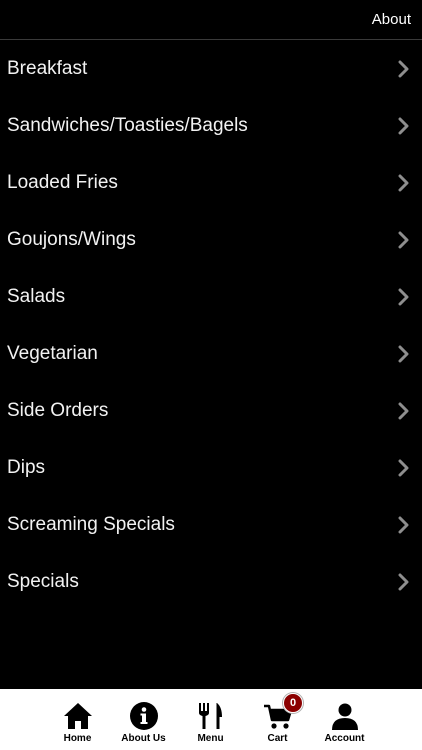 This screenshot has height=750, width=422. I want to click on menu-item-specials: Specials, so click(211, 582).